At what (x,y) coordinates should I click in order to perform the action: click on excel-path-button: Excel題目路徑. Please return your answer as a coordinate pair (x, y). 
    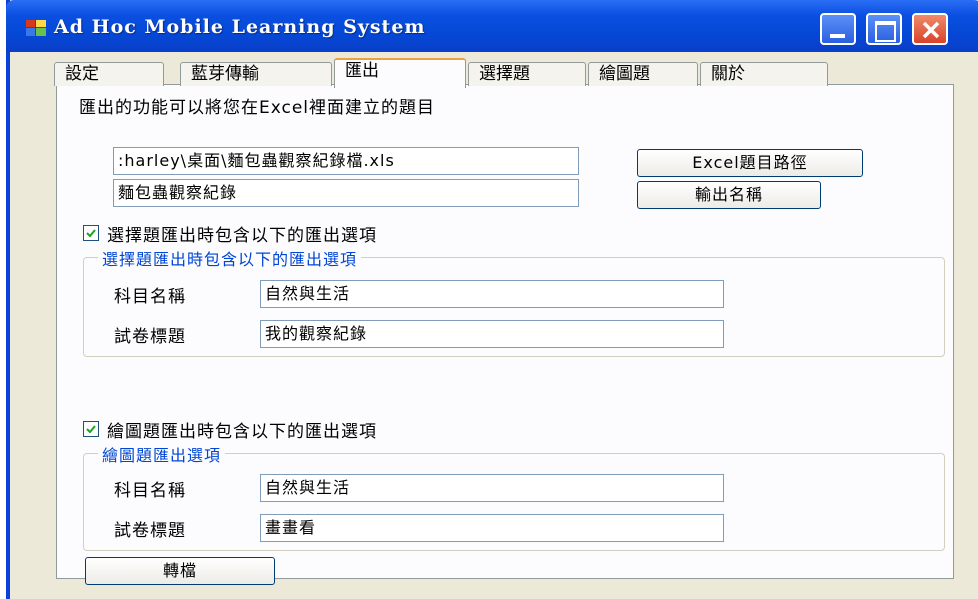
    Looking at the image, I should click on (750, 163).